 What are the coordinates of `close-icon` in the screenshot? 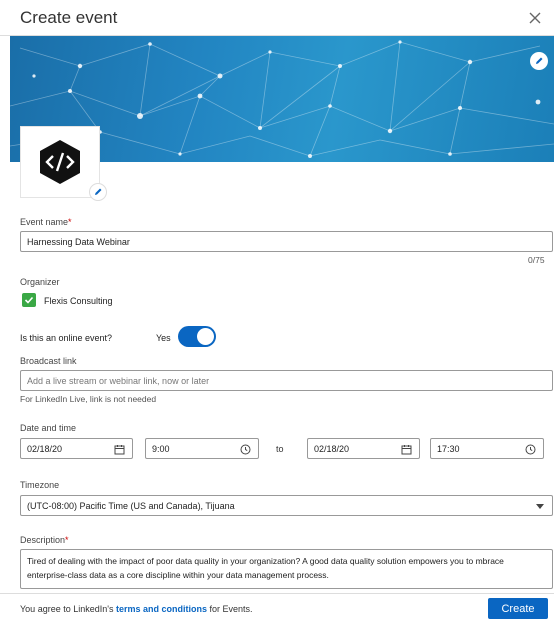 It's located at (535, 18).